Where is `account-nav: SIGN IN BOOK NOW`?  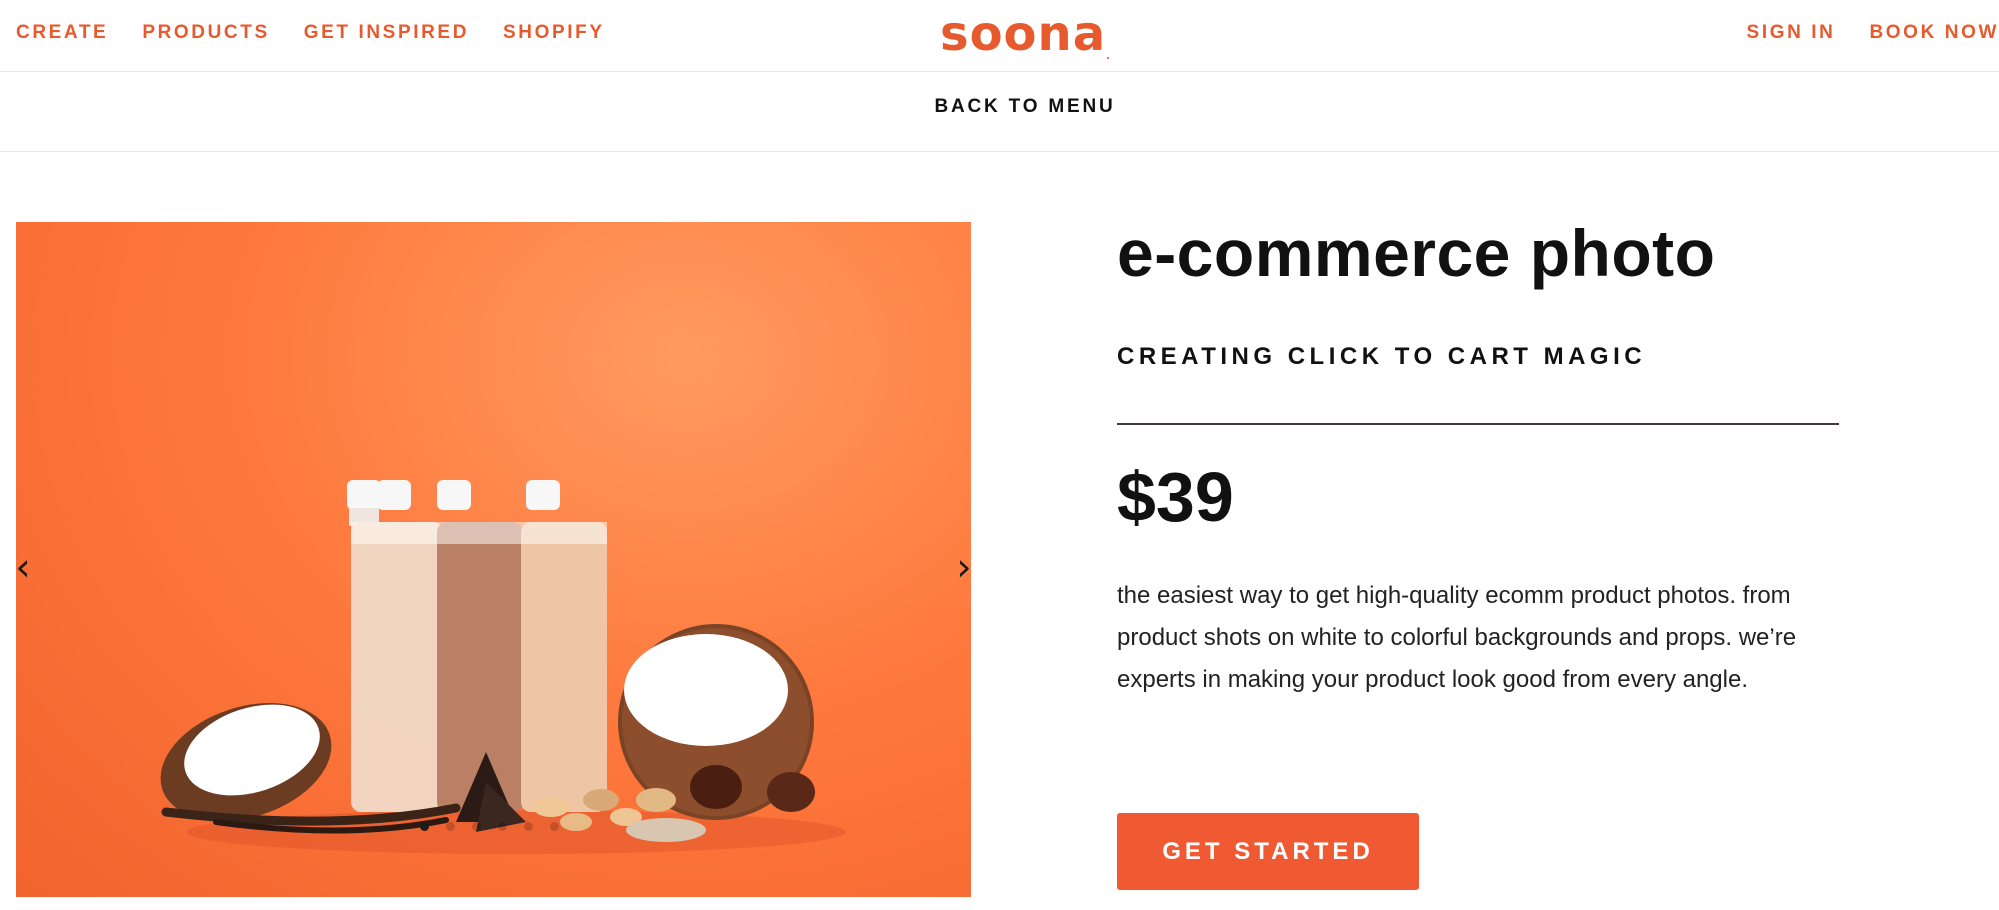 account-nav: SIGN IN BOOK NOW is located at coordinates (1873, 33).